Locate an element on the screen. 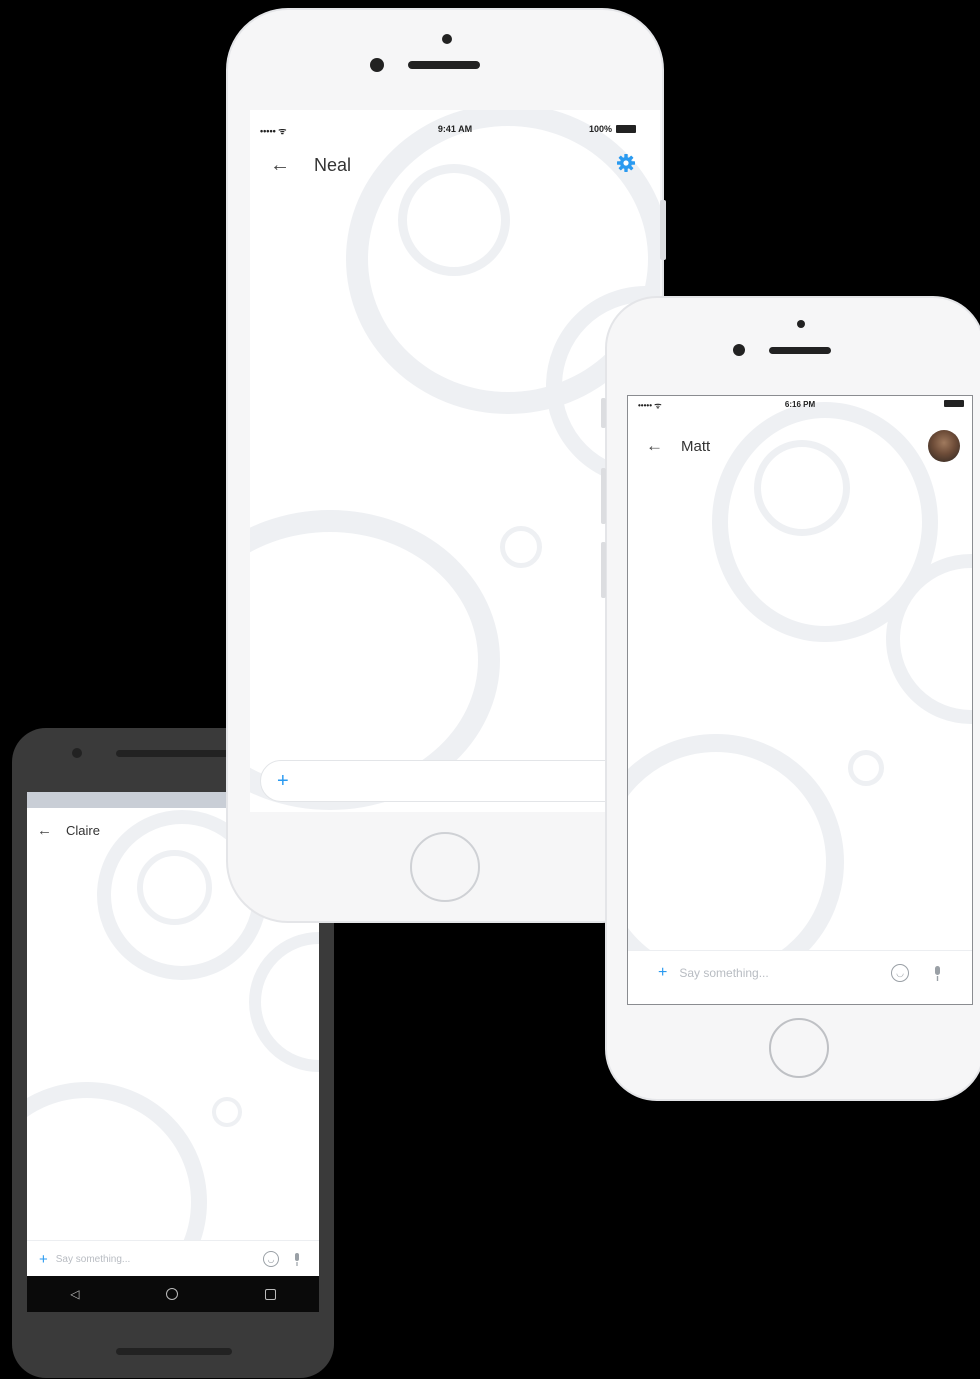 This screenshot has height=1379, width=980. android-nav-bar: ◁ is located at coordinates (173, 1294).